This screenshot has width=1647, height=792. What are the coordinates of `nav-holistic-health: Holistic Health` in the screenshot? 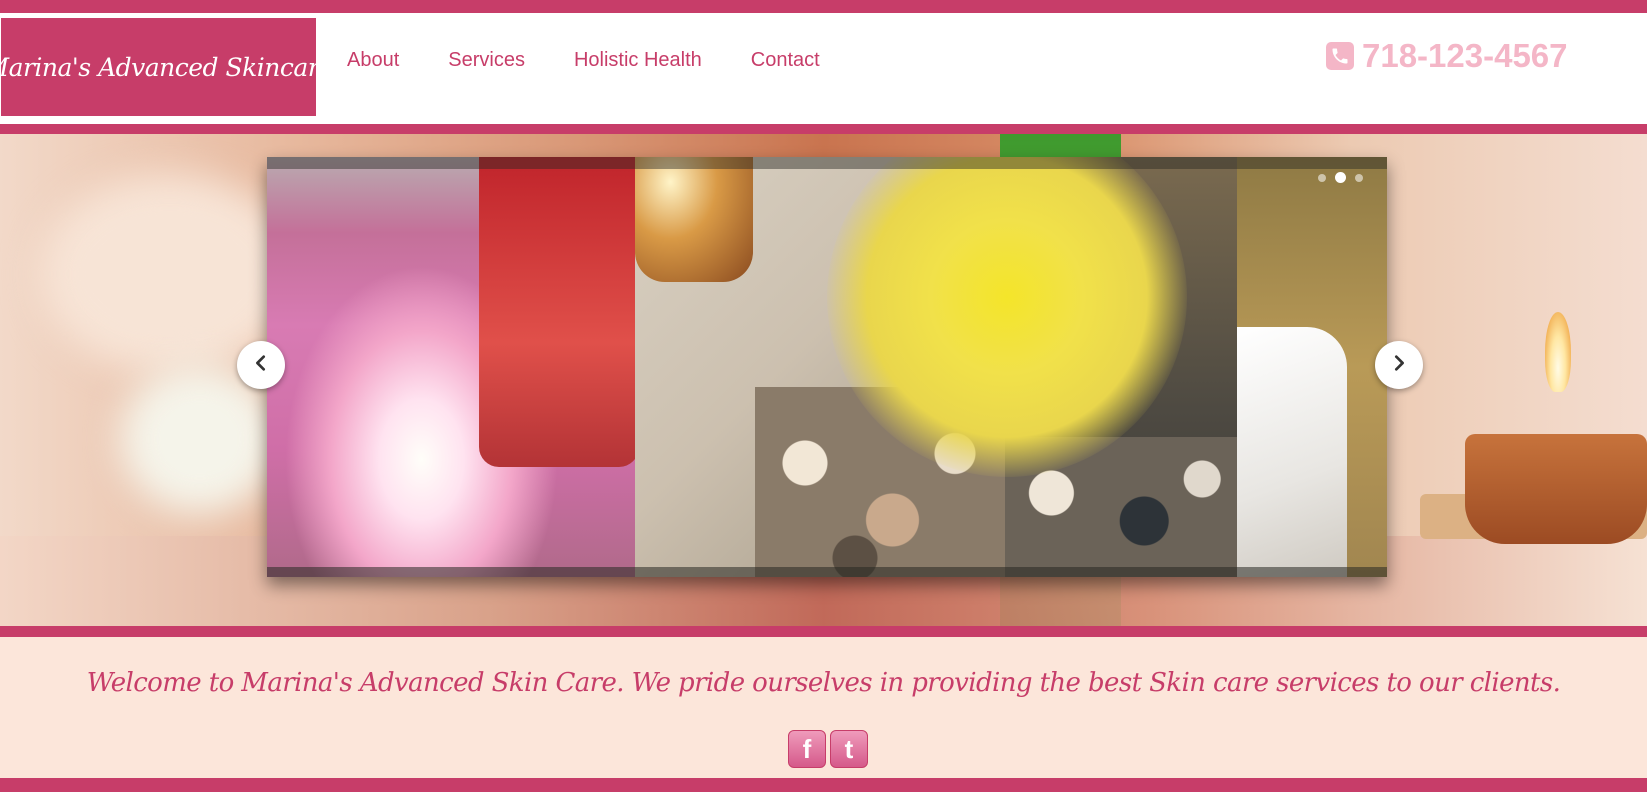 It's located at (638, 60).